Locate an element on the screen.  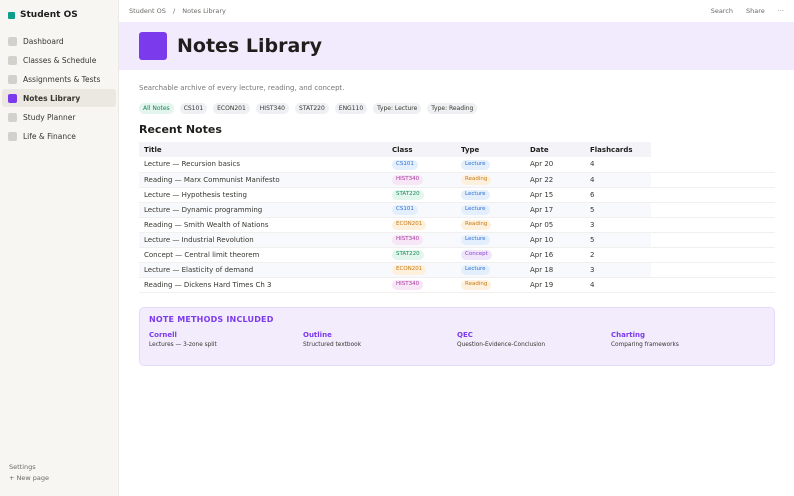
cell-type: Concept is located at coordinates (490, 255).